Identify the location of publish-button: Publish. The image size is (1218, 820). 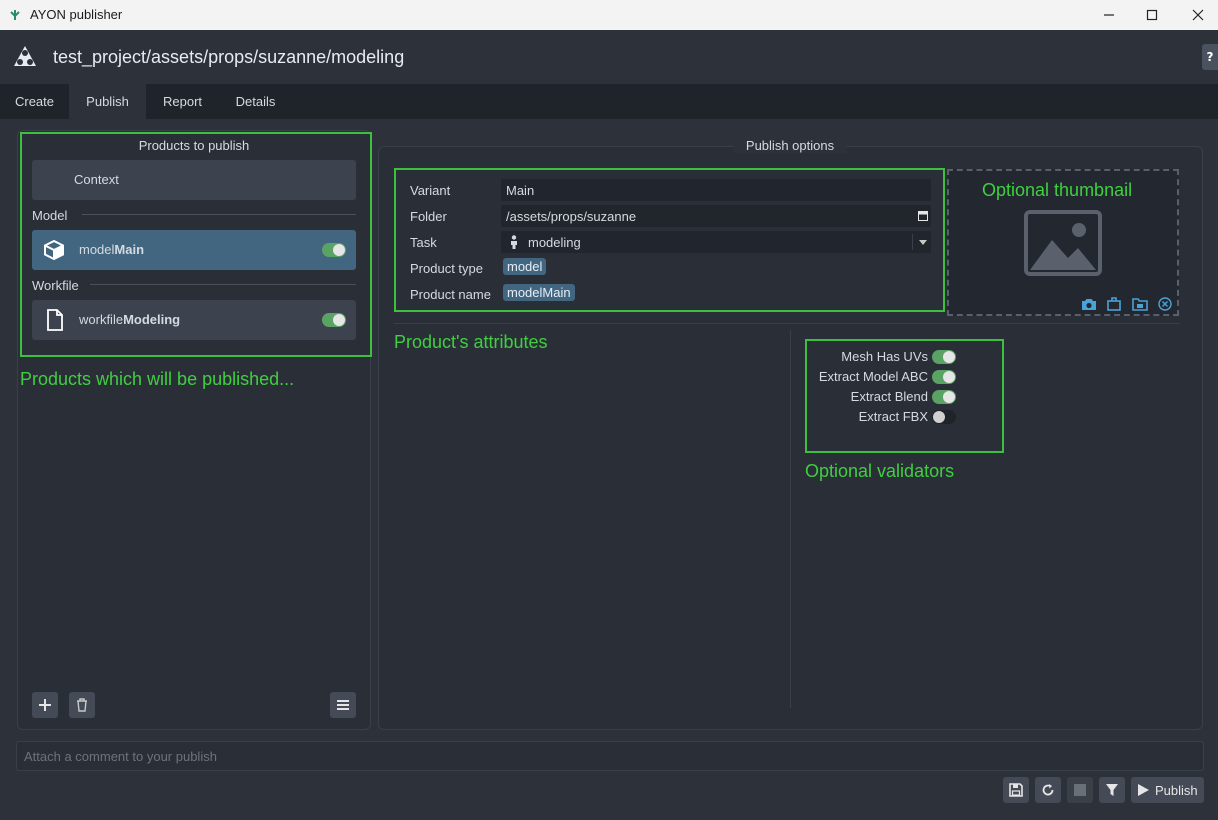
(1167, 790).